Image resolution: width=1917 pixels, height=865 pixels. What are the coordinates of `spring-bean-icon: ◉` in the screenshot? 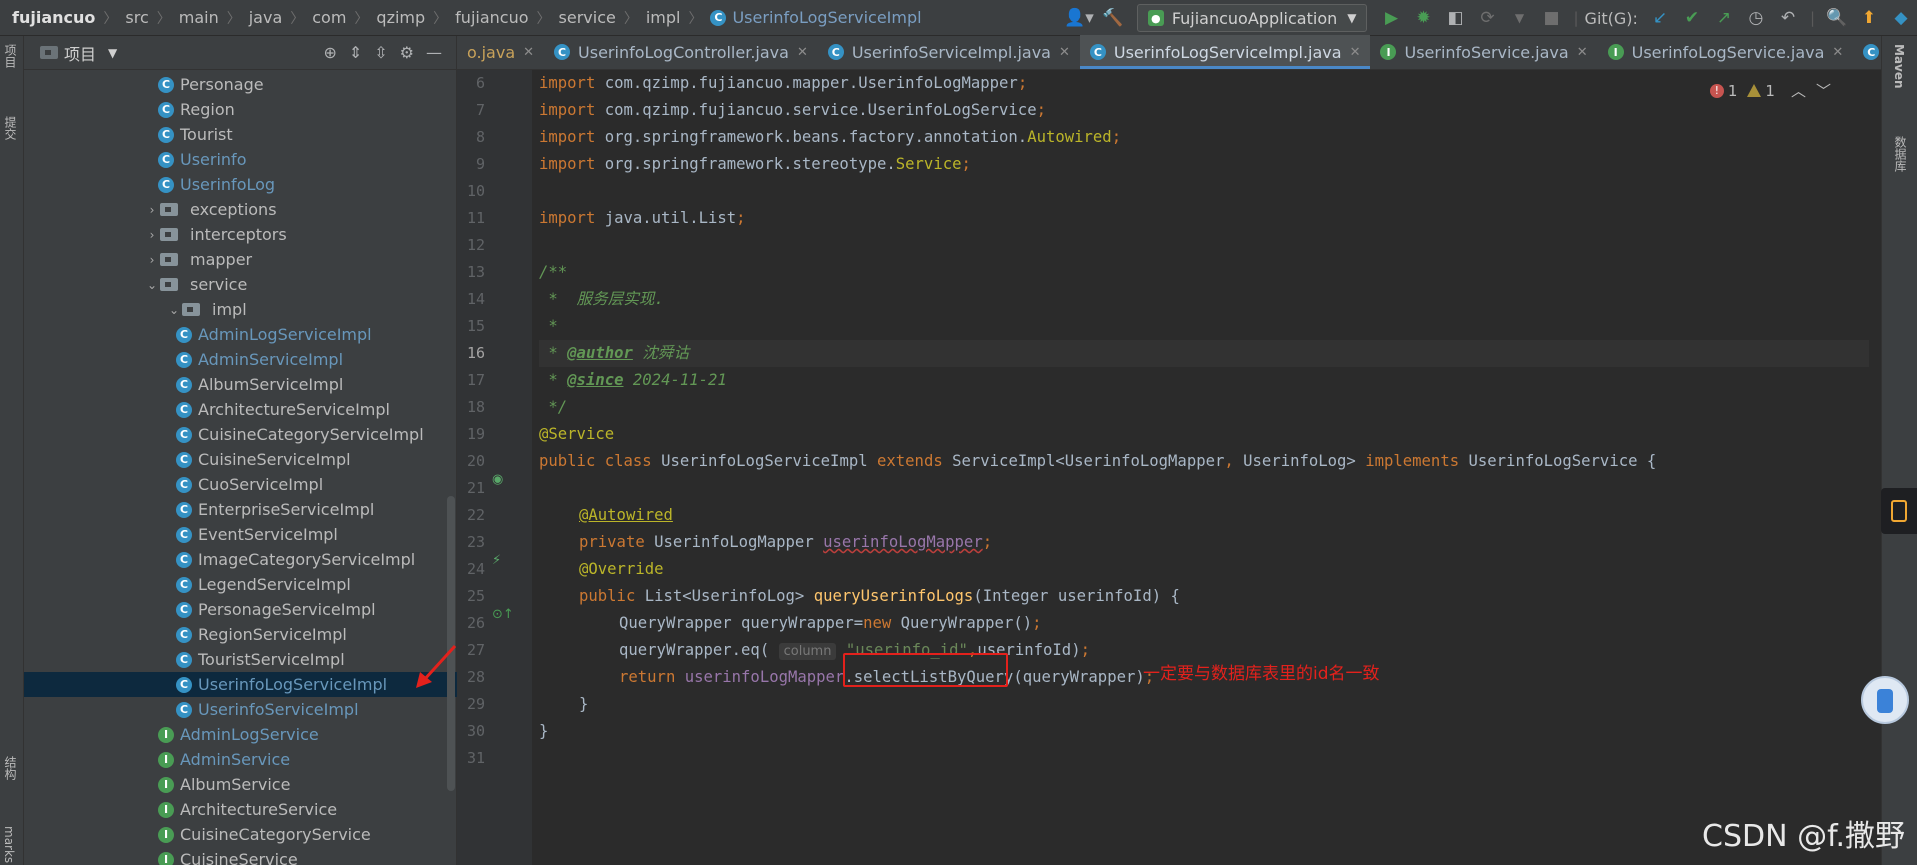 It's located at (497, 479).